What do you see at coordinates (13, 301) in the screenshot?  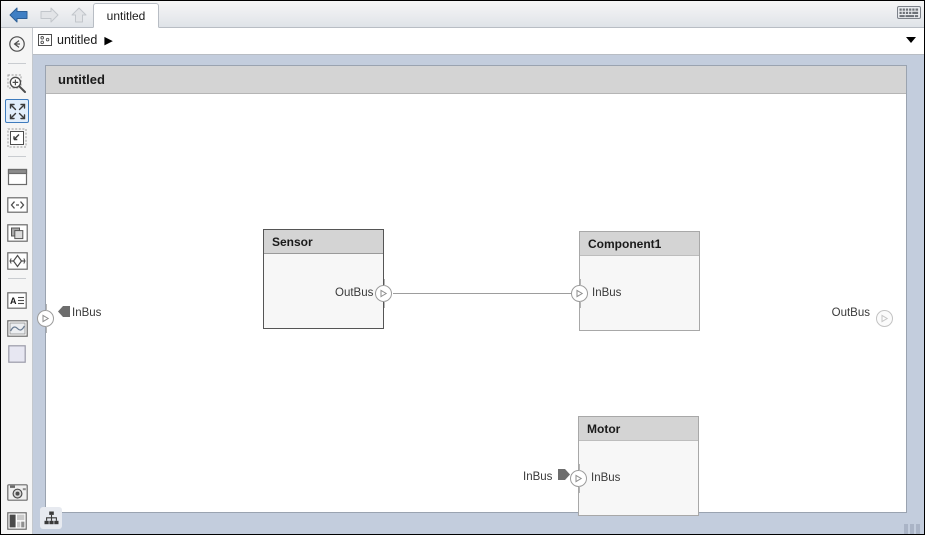 I see `svg-text: A` at bounding box center [13, 301].